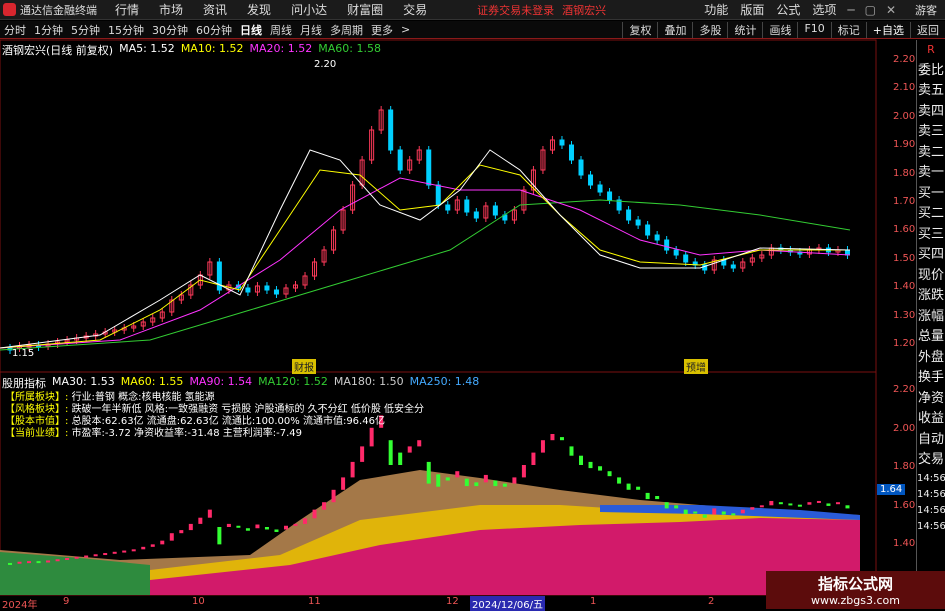 The image size is (945, 611). Describe the element at coordinates (593, 601) in the screenshot. I see `date-jan: 1` at that location.